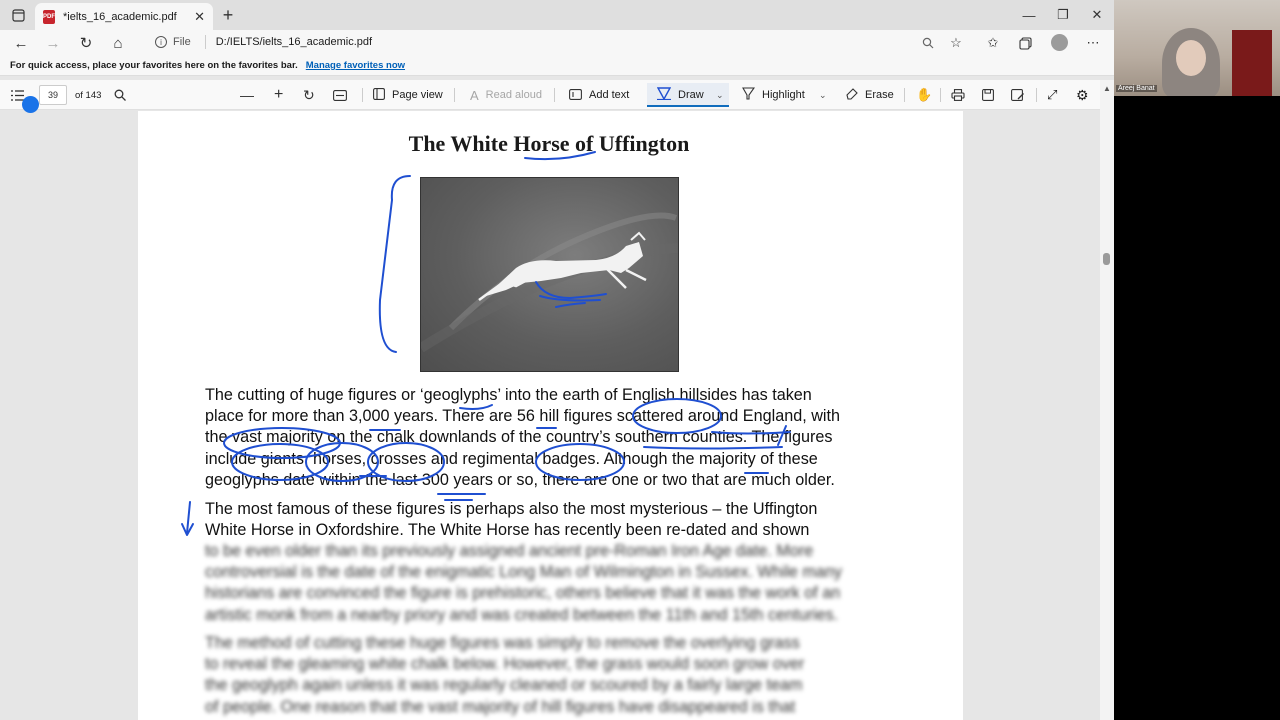 The image size is (1280, 720). I want to click on back-button: ←, so click(21, 43).